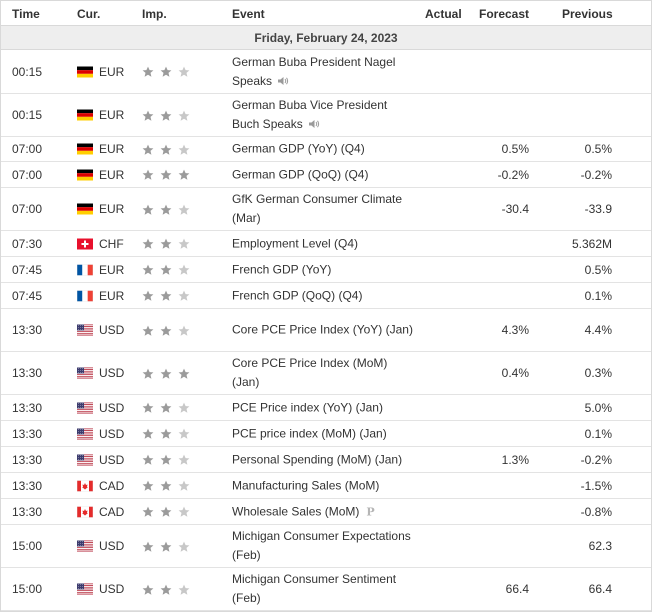 The width and height of the screenshot is (652, 612). Describe the element at coordinates (309, 433) in the screenshot. I see `event-title: PCE price index (MoM) (Jan)` at that location.